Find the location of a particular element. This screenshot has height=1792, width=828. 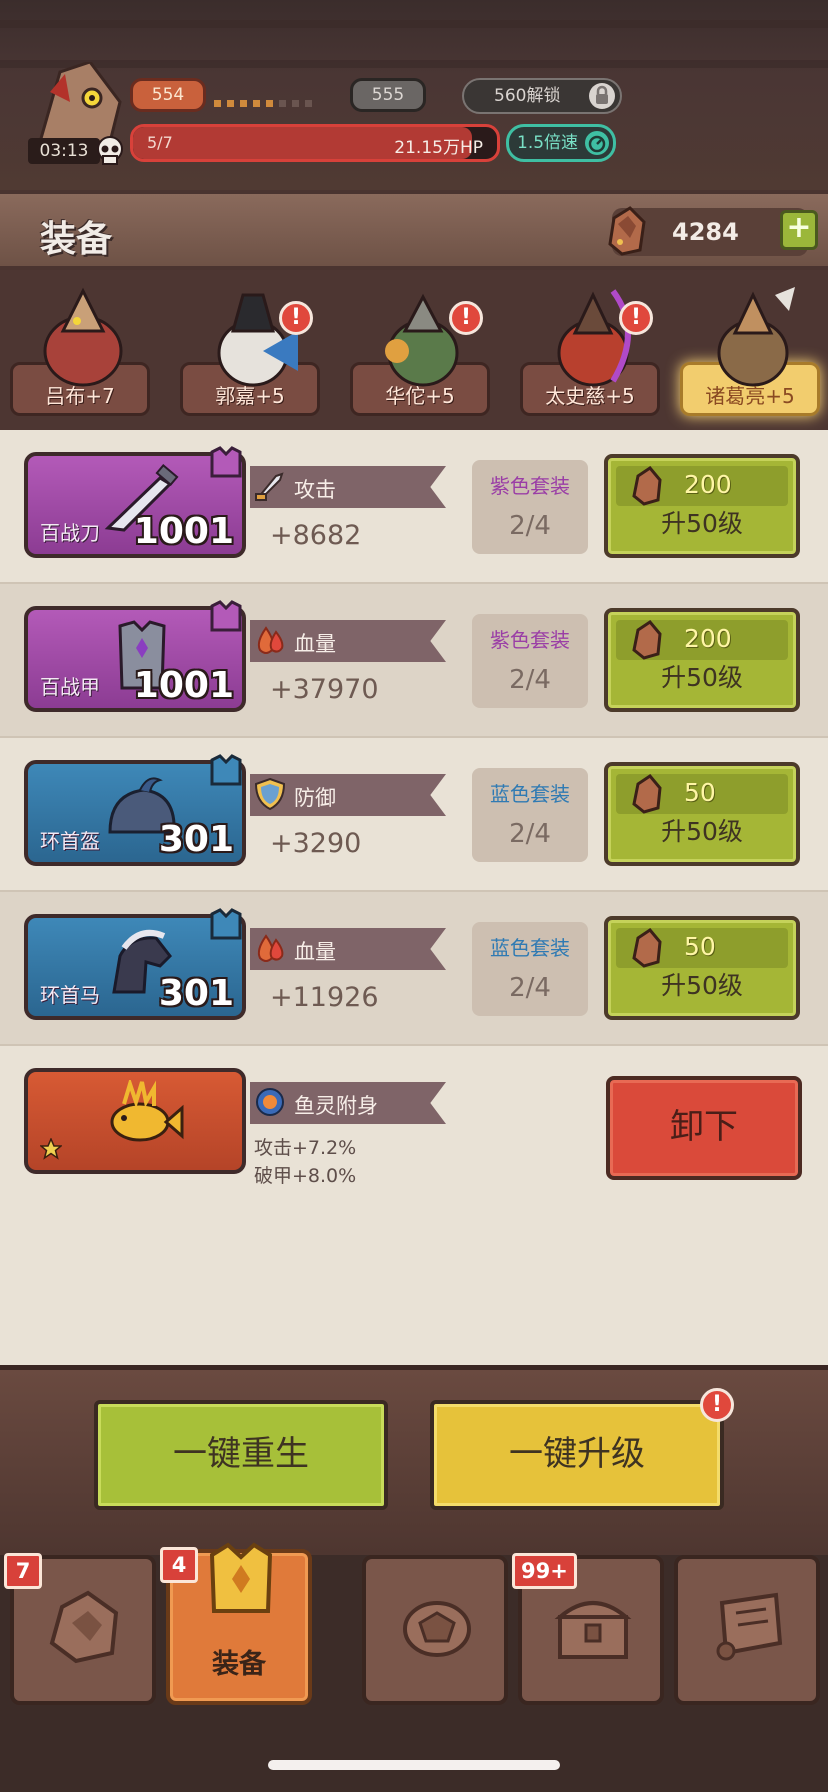

tab-count-badge: 7 is located at coordinates (23, 1571).